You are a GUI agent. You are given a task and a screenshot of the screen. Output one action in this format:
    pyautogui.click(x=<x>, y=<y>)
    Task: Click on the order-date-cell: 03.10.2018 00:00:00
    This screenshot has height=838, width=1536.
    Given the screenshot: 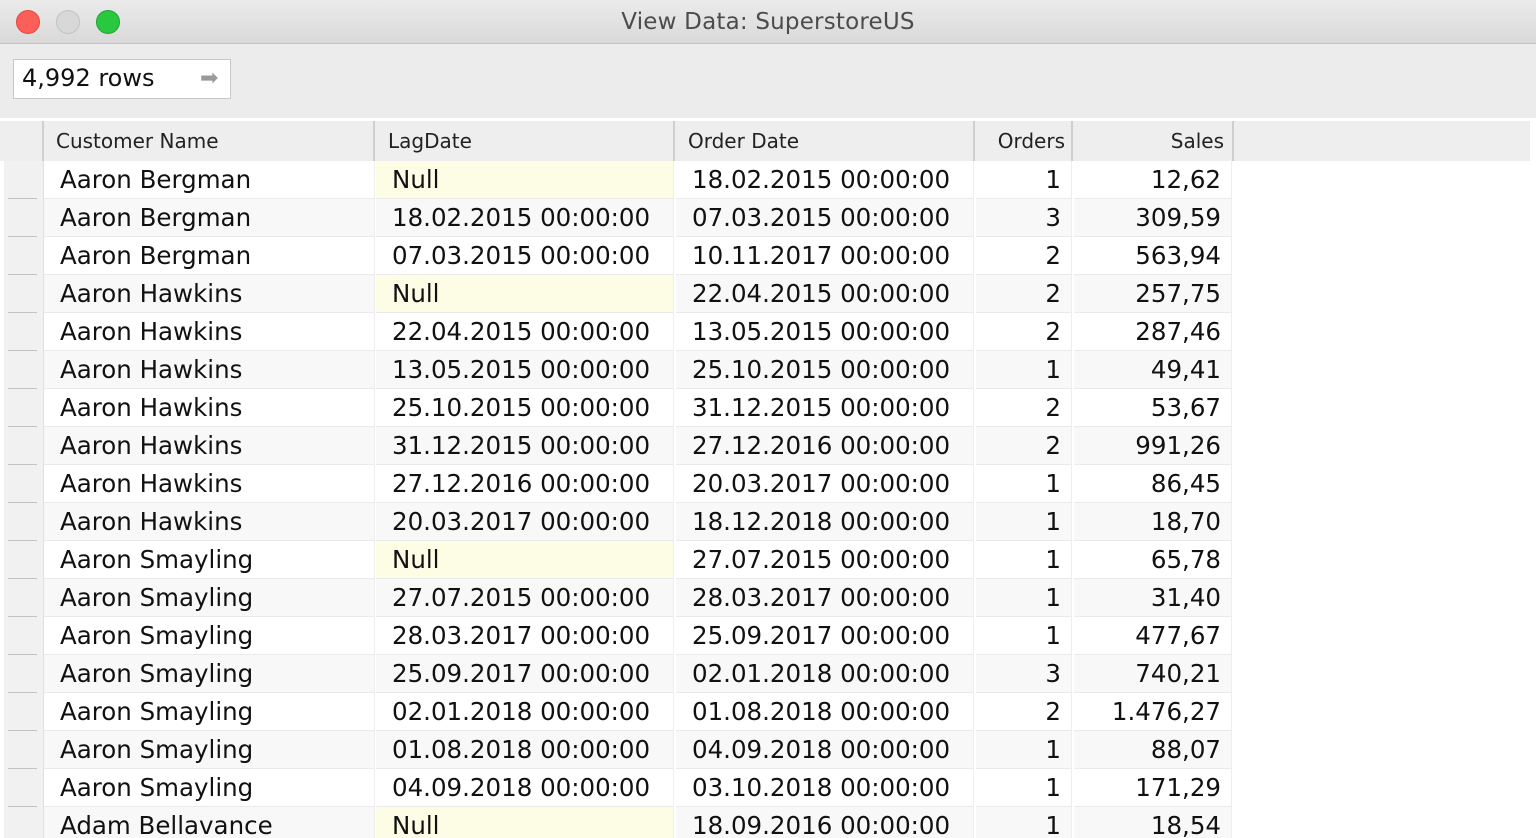 What is the action you would take?
    pyautogui.click(x=825, y=788)
    